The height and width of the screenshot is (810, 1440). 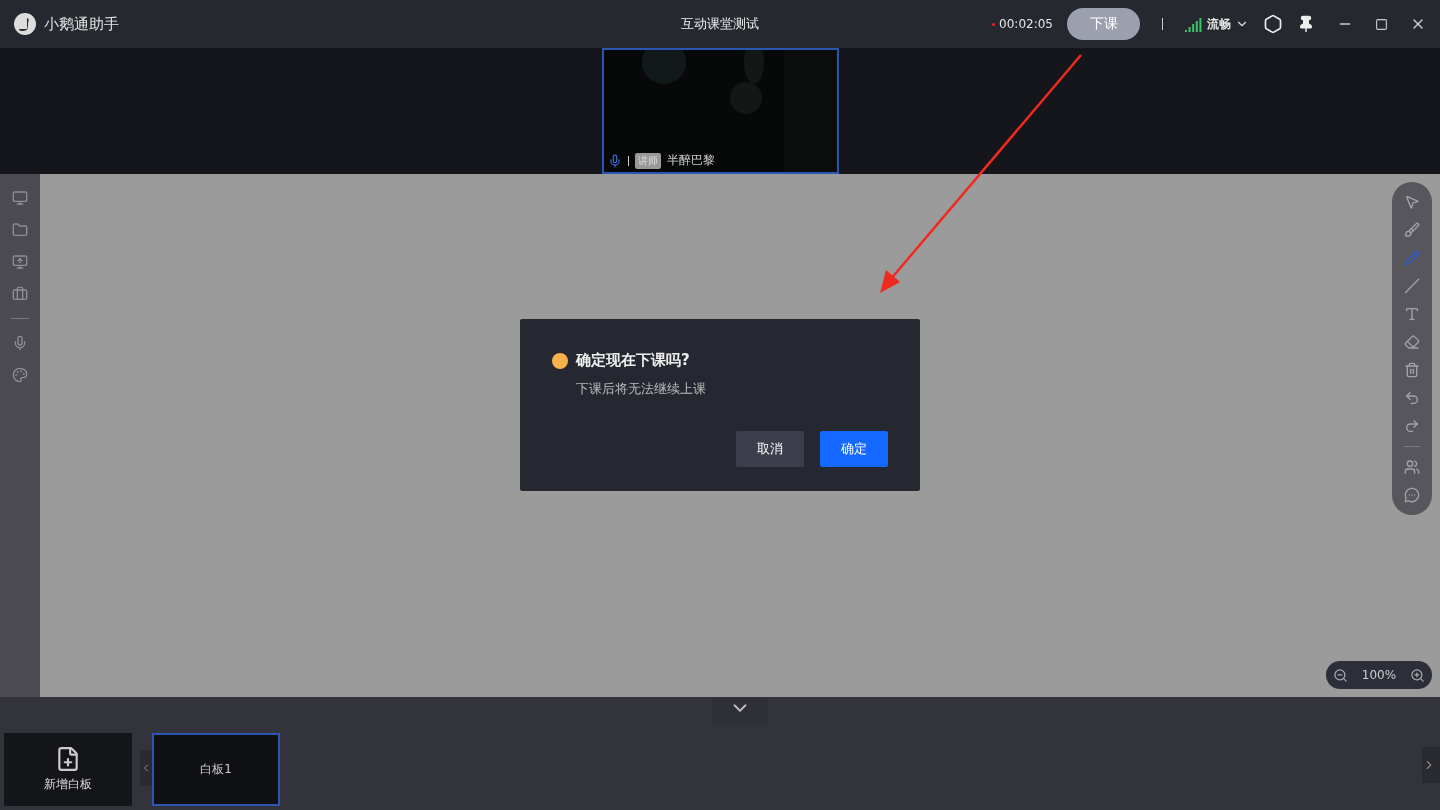 What do you see at coordinates (1306, 24) in the screenshot?
I see `pin-icon` at bounding box center [1306, 24].